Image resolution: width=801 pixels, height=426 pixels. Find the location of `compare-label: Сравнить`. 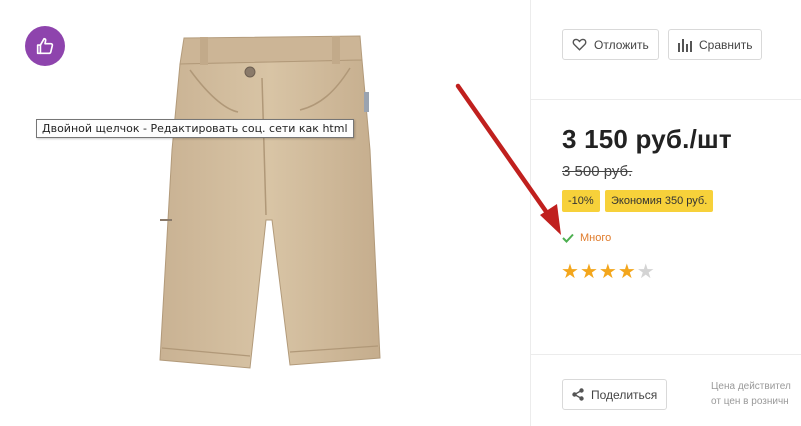

compare-label: Сравнить is located at coordinates (726, 44).